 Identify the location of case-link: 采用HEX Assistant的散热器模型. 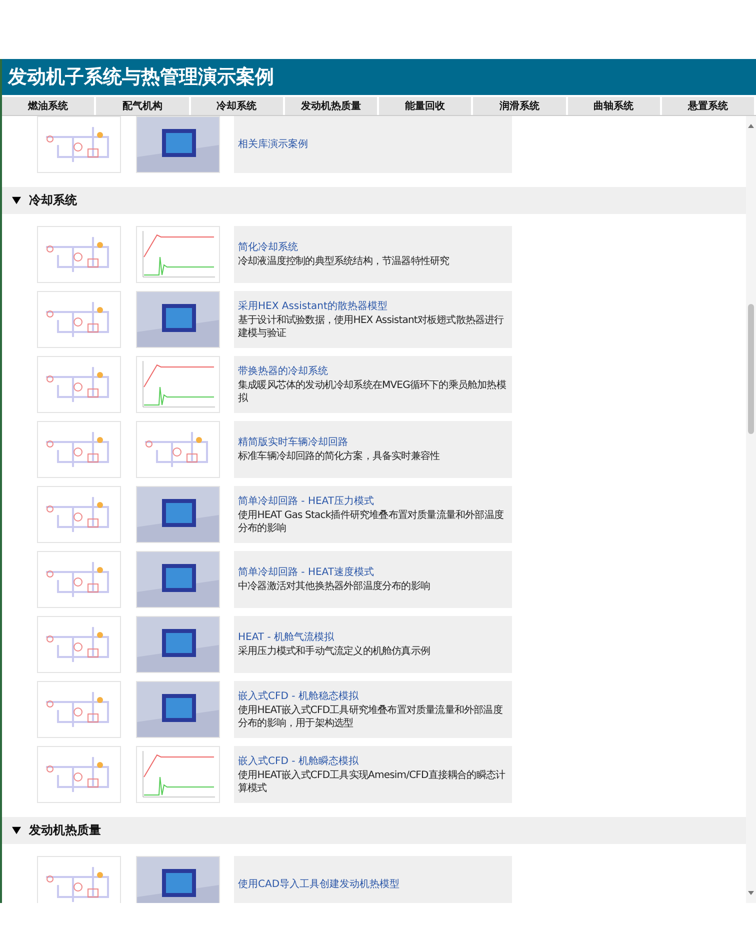
(373, 307).